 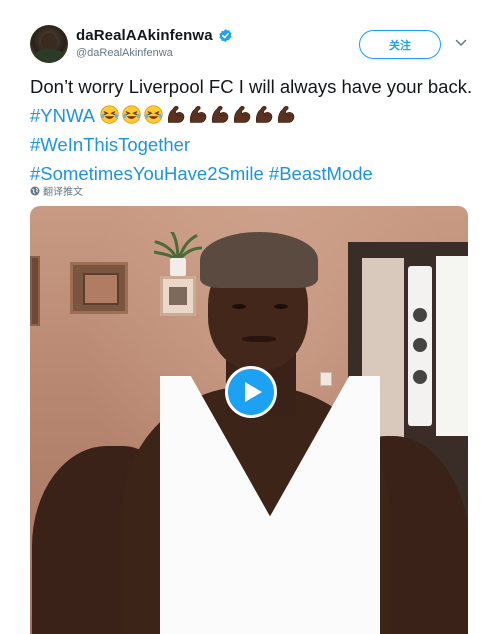 I want to click on hashtag-beast-mode: #BeastMode, so click(x=321, y=173).